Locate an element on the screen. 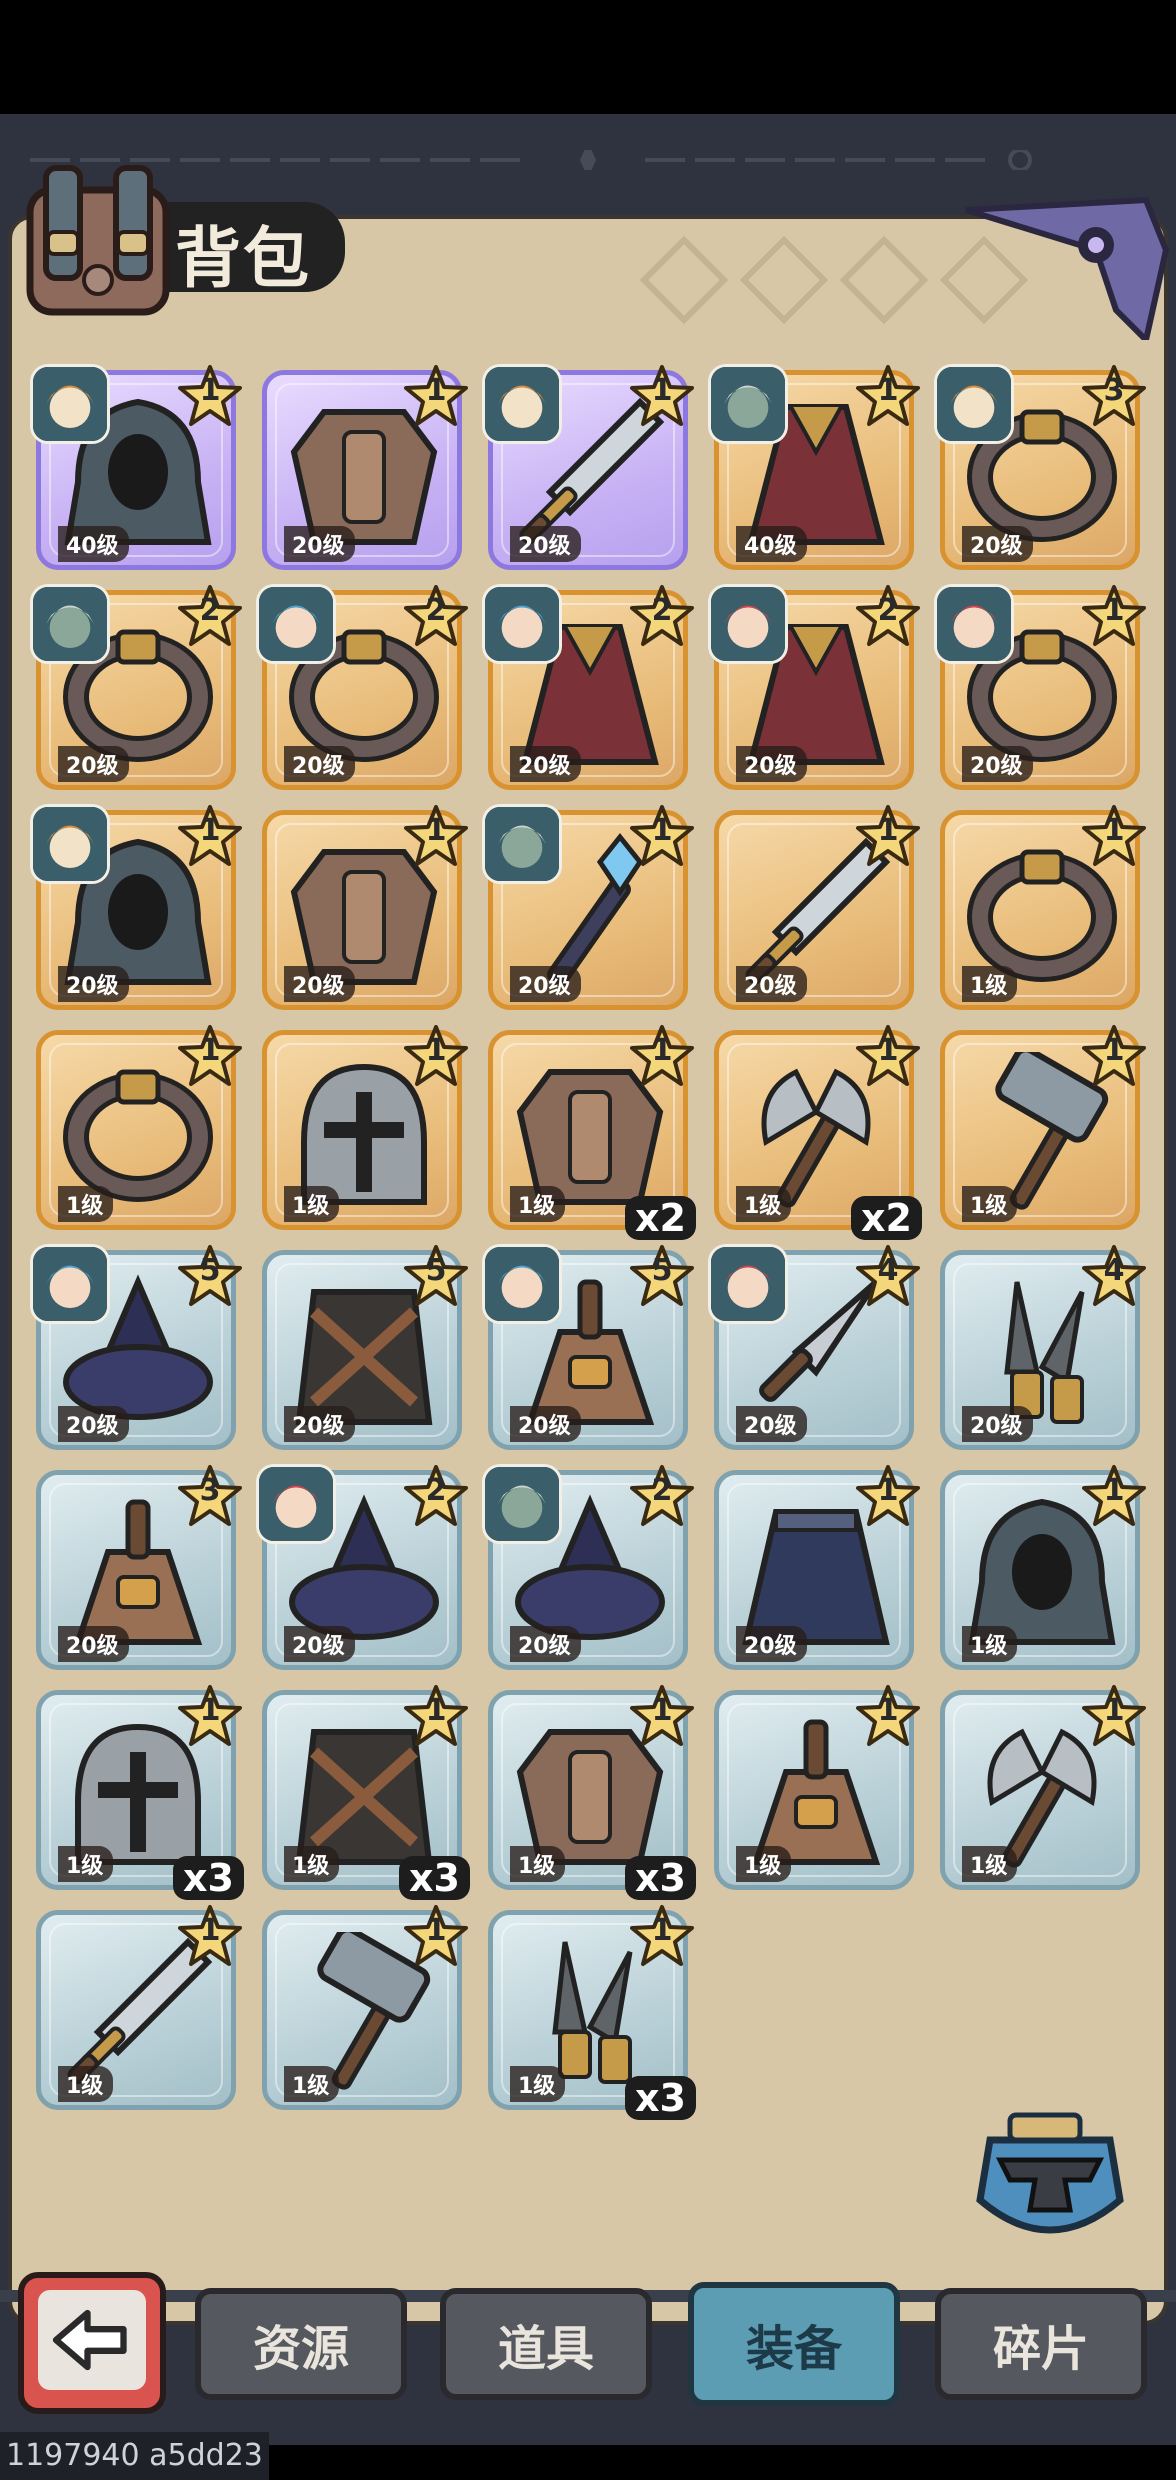 This screenshot has height=2480, width=1176. tab-fragments: 碎片 is located at coordinates (1041, 2344).